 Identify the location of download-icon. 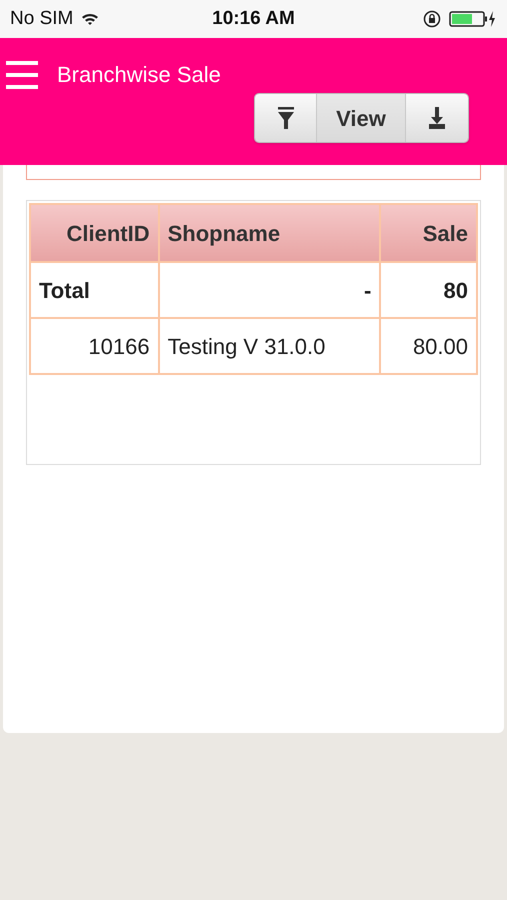
(437, 118).